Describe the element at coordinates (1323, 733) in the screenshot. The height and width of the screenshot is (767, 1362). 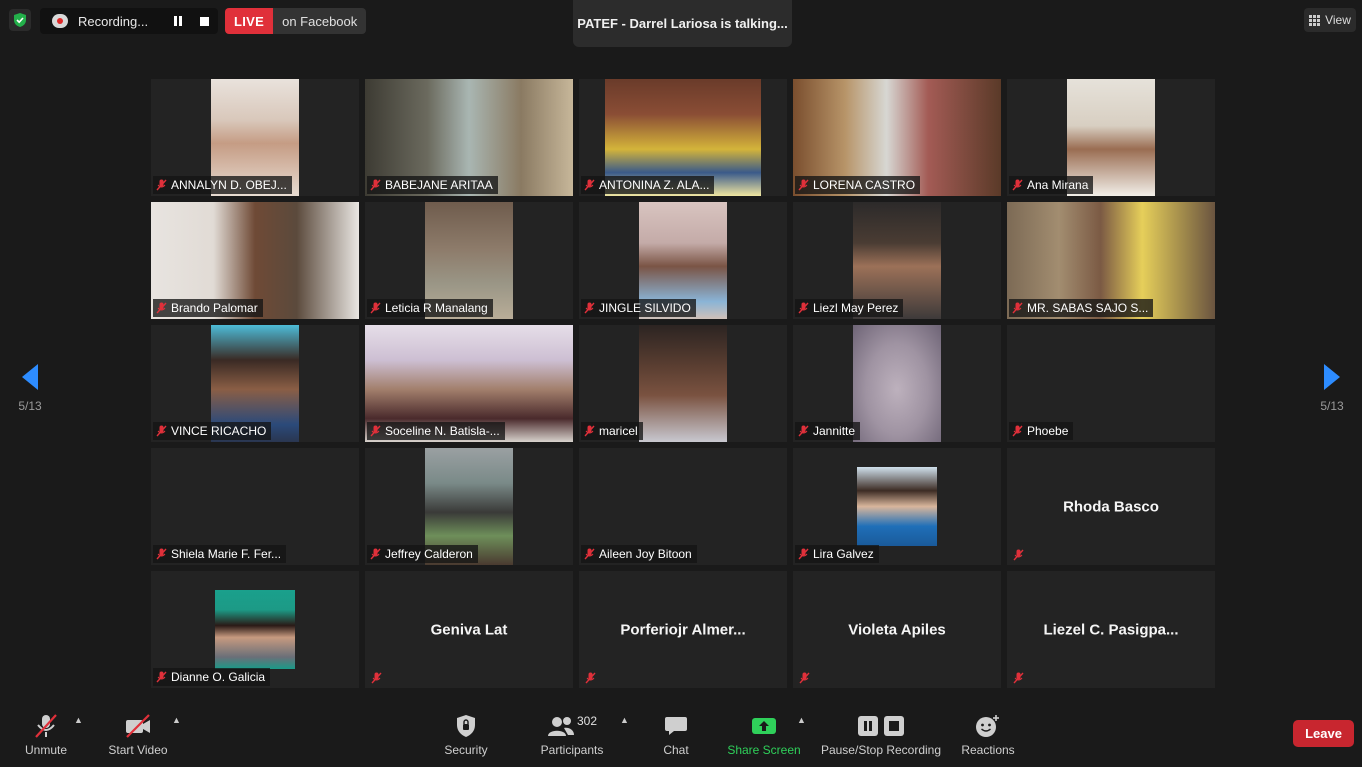
I see `leave-button: Leave` at that location.